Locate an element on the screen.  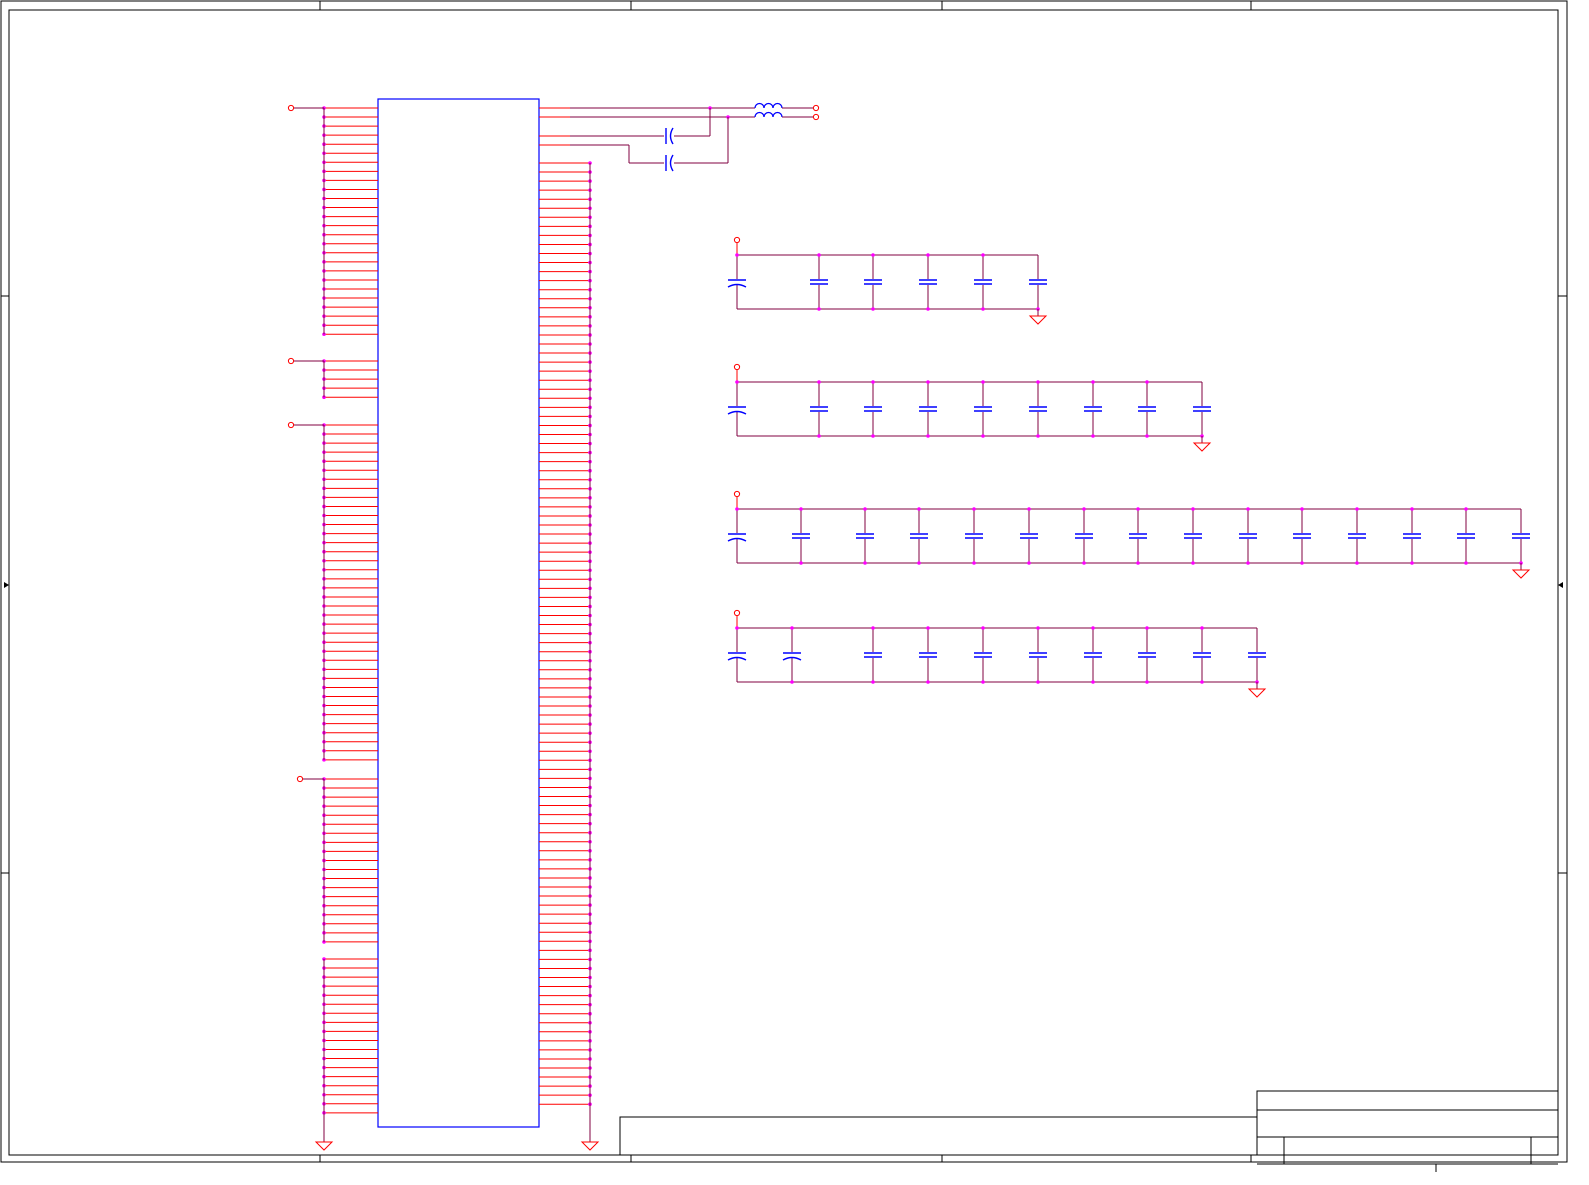
border-arrow-icon is located at coordinates (6, 585).